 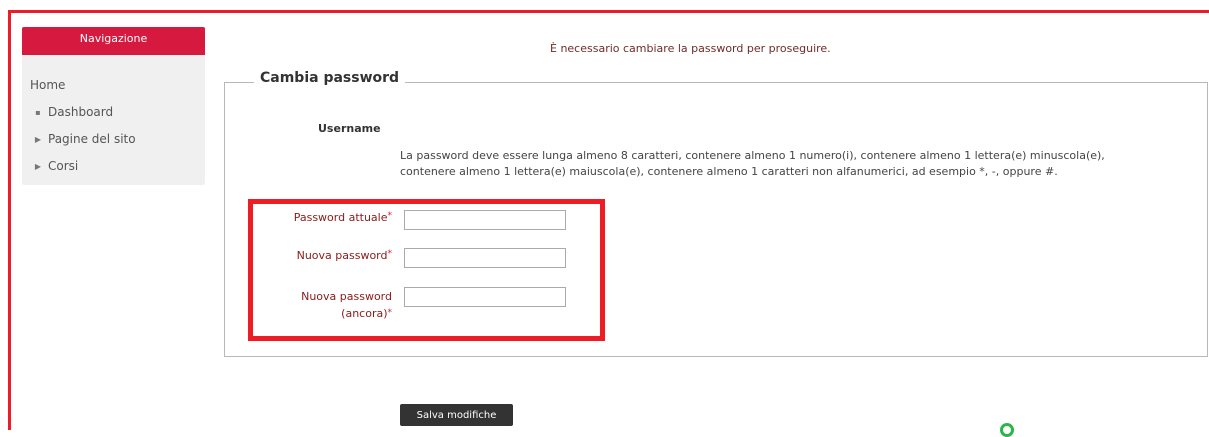 I want to click on annotation-highlight-box, so click(x=426, y=270).